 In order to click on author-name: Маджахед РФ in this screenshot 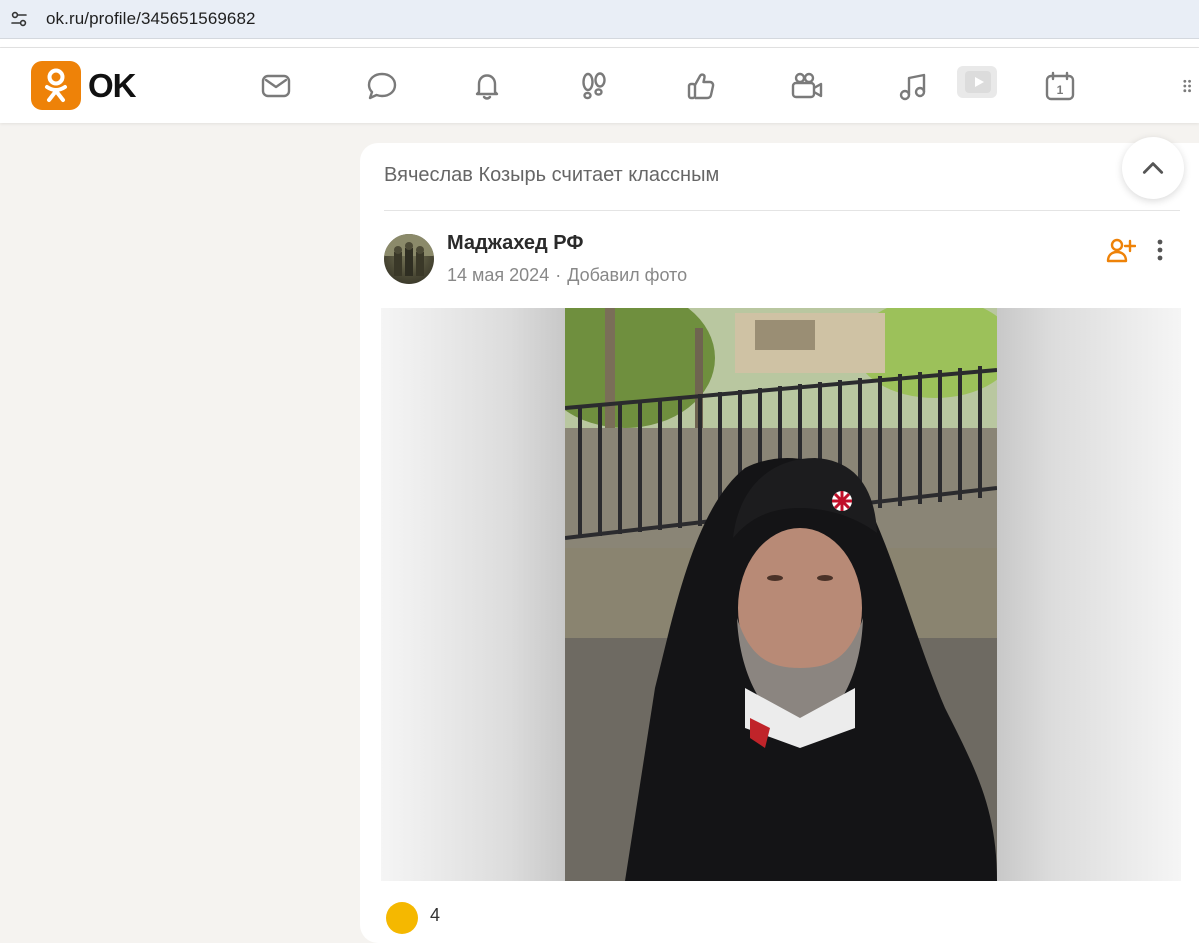, I will do `click(515, 243)`.